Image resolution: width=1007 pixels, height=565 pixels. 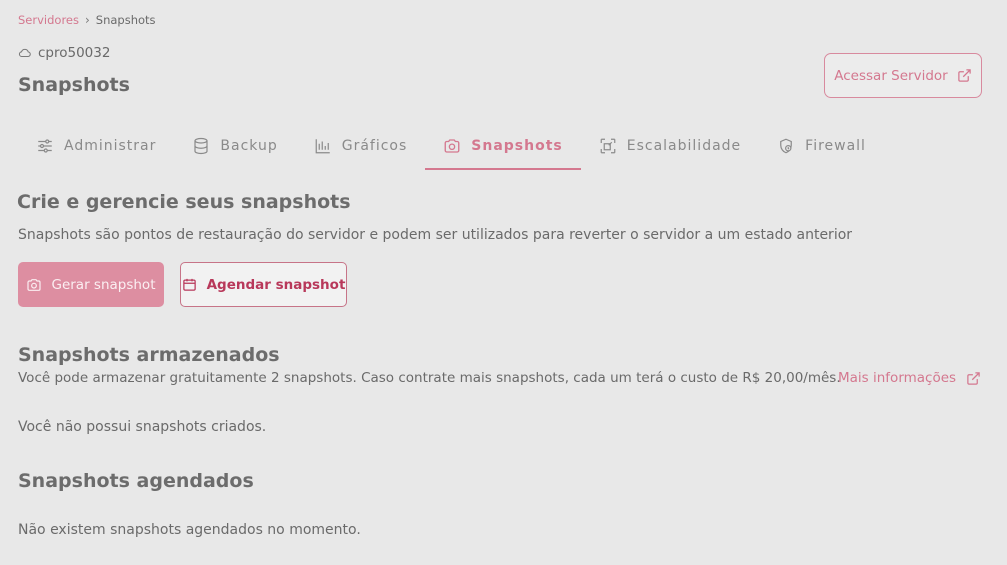 I want to click on tab-firewall: Firewall, so click(x=821, y=147).